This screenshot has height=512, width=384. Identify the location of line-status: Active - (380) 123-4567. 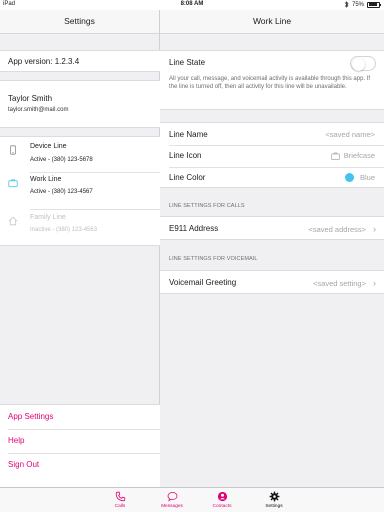
(61, 192).